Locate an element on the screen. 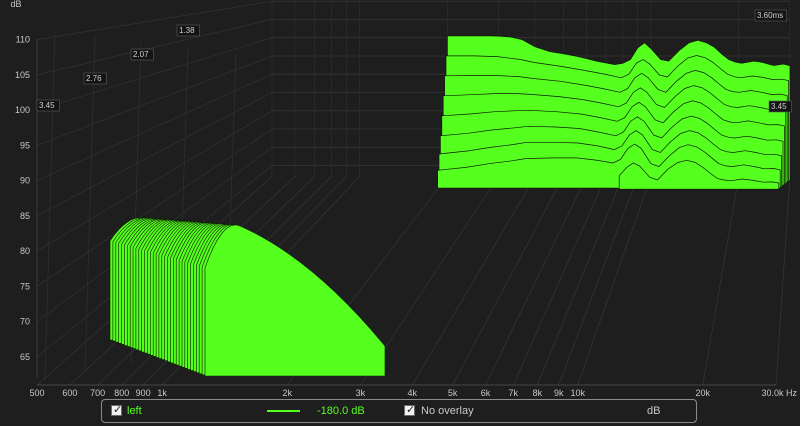 The image size is (800, 426). x-tick-label: 5k is located at coordinates (453, 393).